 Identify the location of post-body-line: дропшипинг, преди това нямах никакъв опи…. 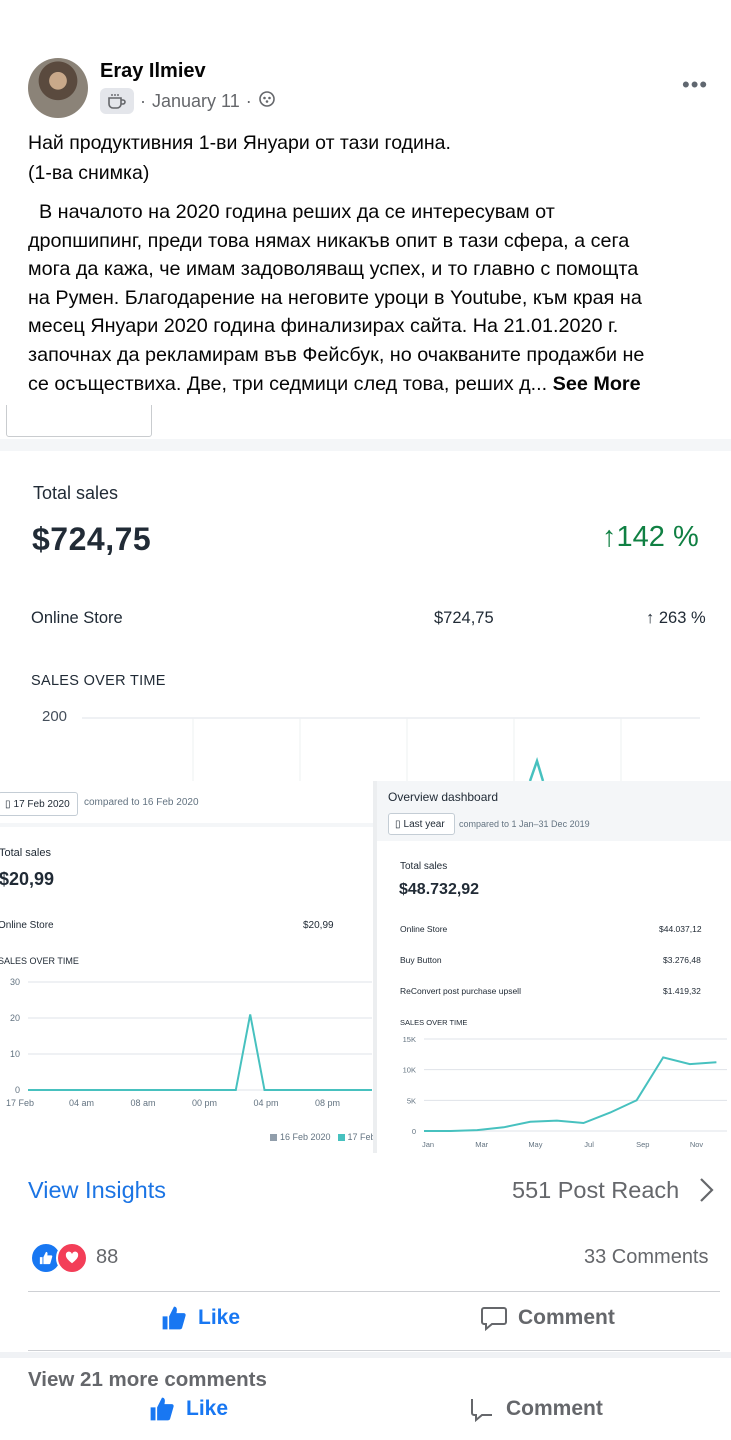
(329, 240).